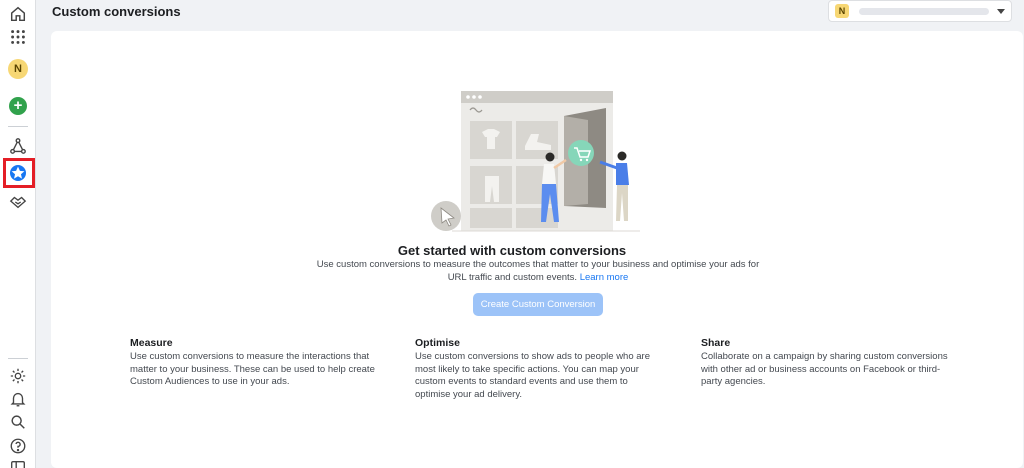 Image resolution: width=1024 pixels, height=468 pixels. I want to click on plus-icon: +, so click(18, 106).